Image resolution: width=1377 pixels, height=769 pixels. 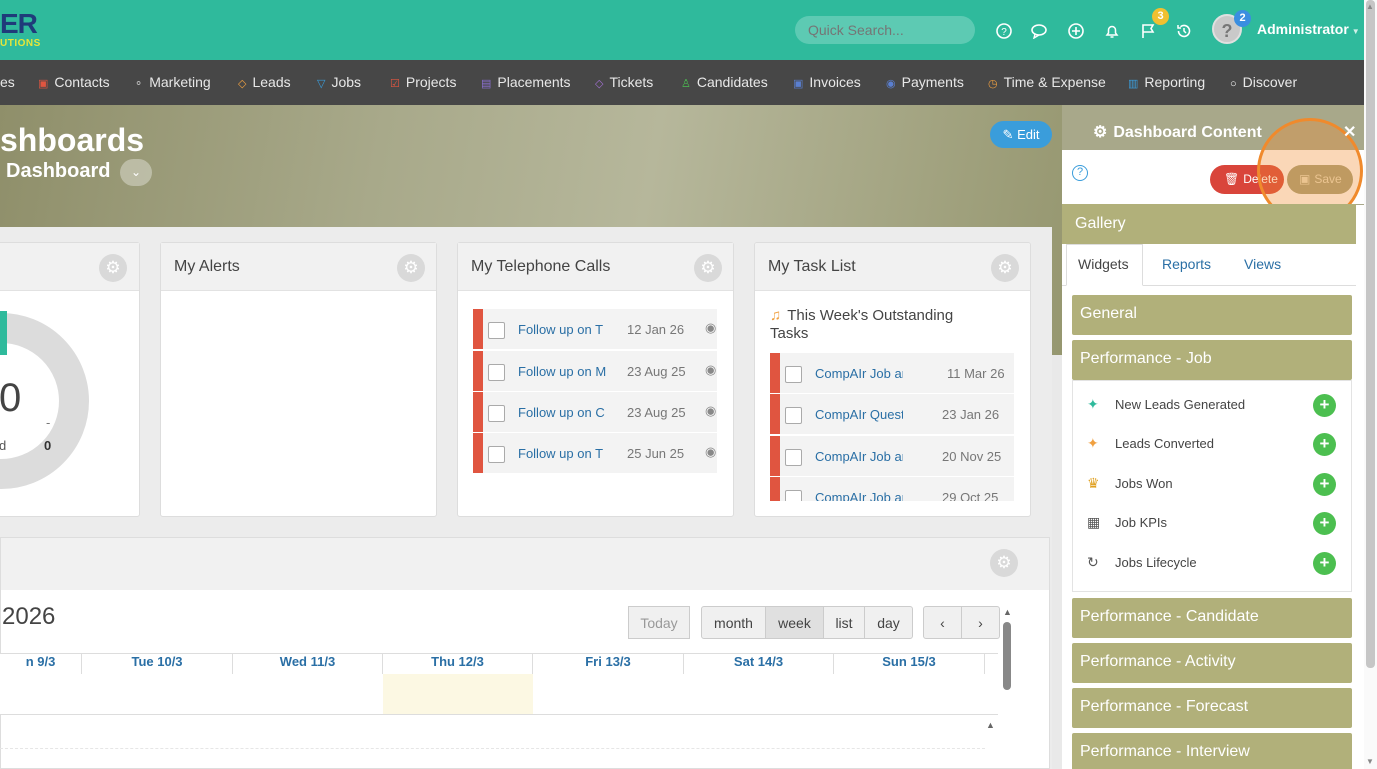 I want to click on section-general: General, so click(x=1212, y=315).